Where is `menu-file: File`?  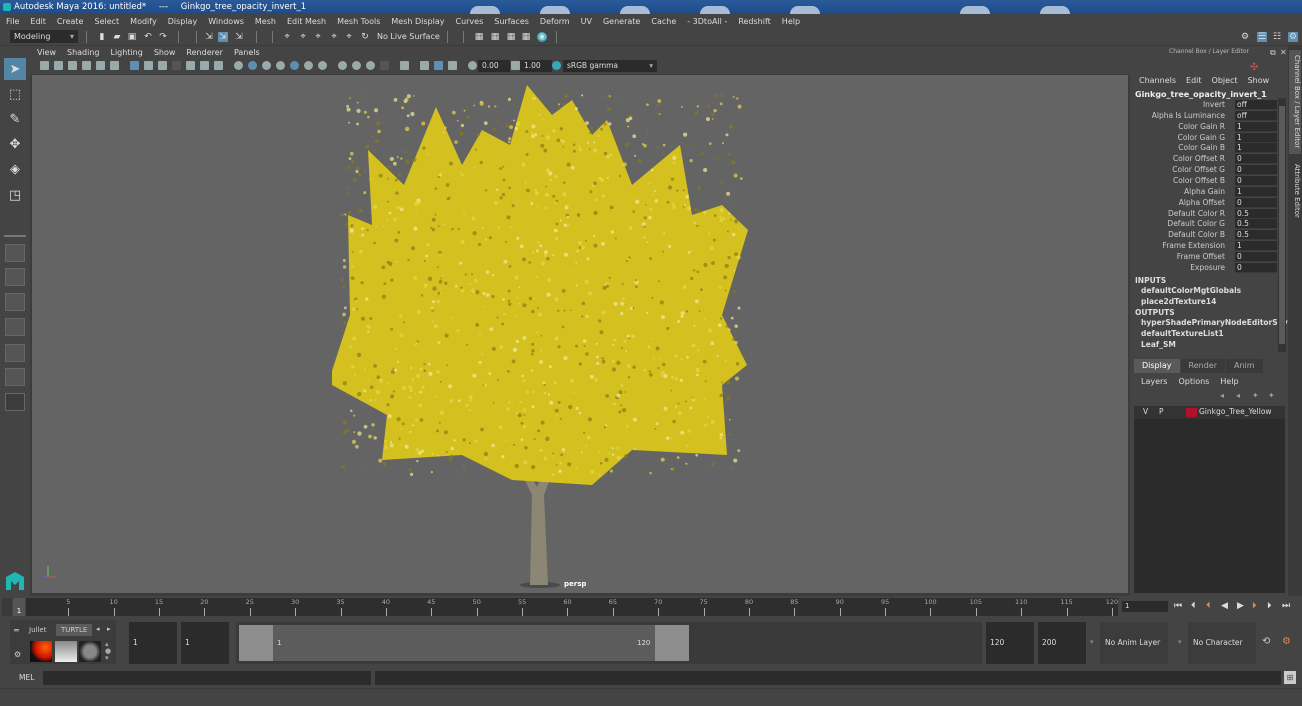
menu-file: File is located at coordinates (12, 21).